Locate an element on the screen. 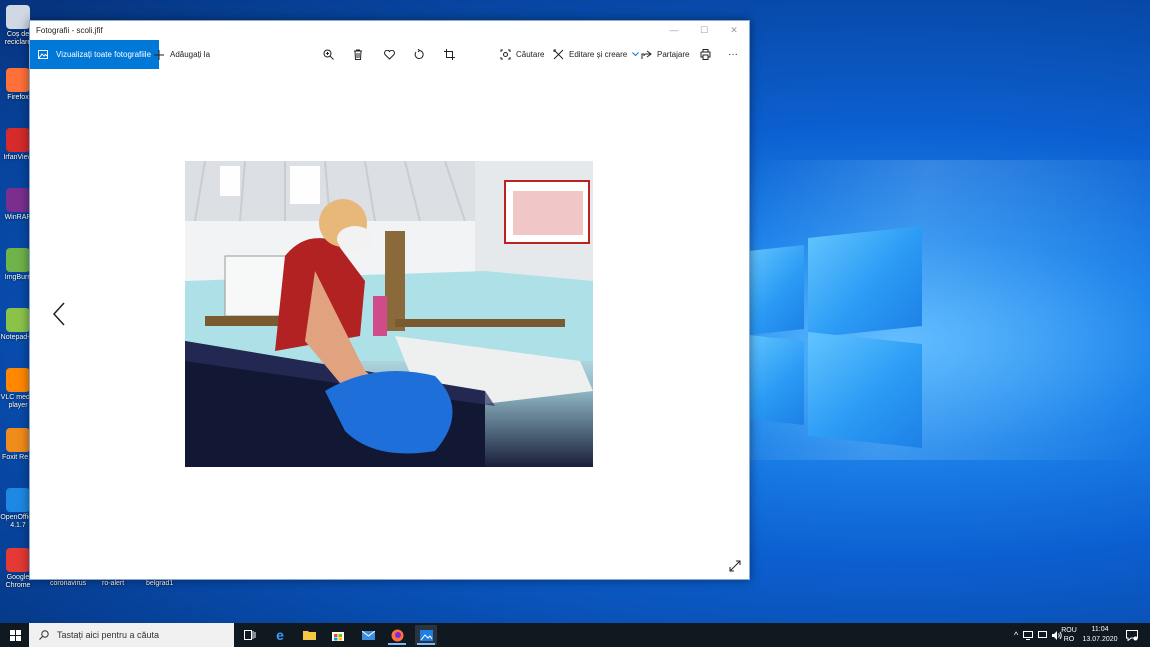 This screenshot has width=1150, height=647. mail-icon is located at coordinates (368, 635).